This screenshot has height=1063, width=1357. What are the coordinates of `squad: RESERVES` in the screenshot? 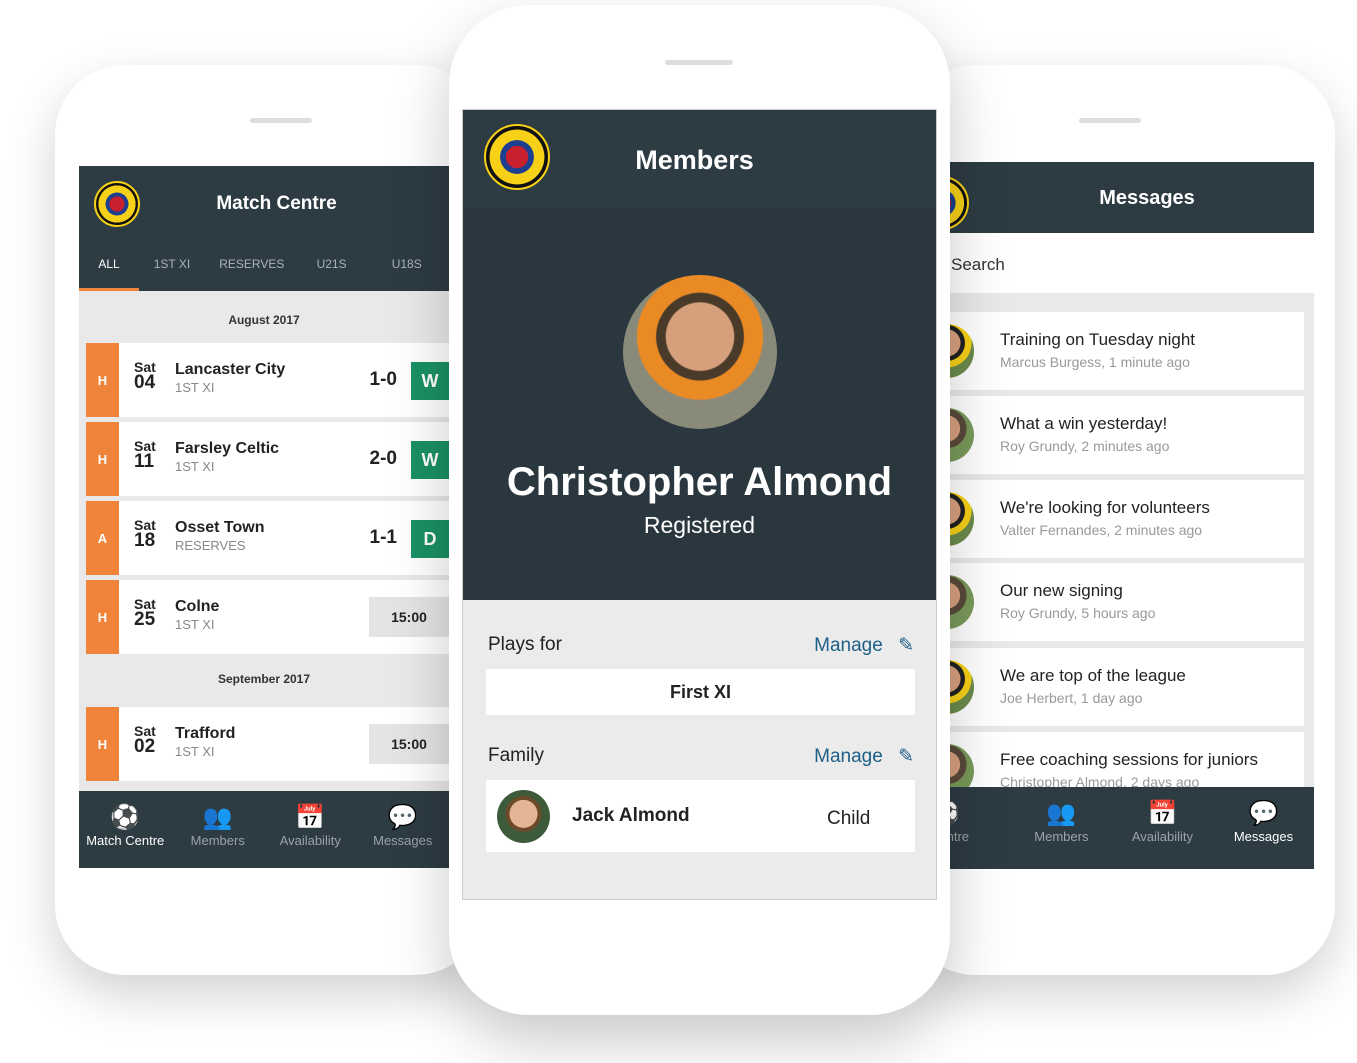 It's located at (210, 545).